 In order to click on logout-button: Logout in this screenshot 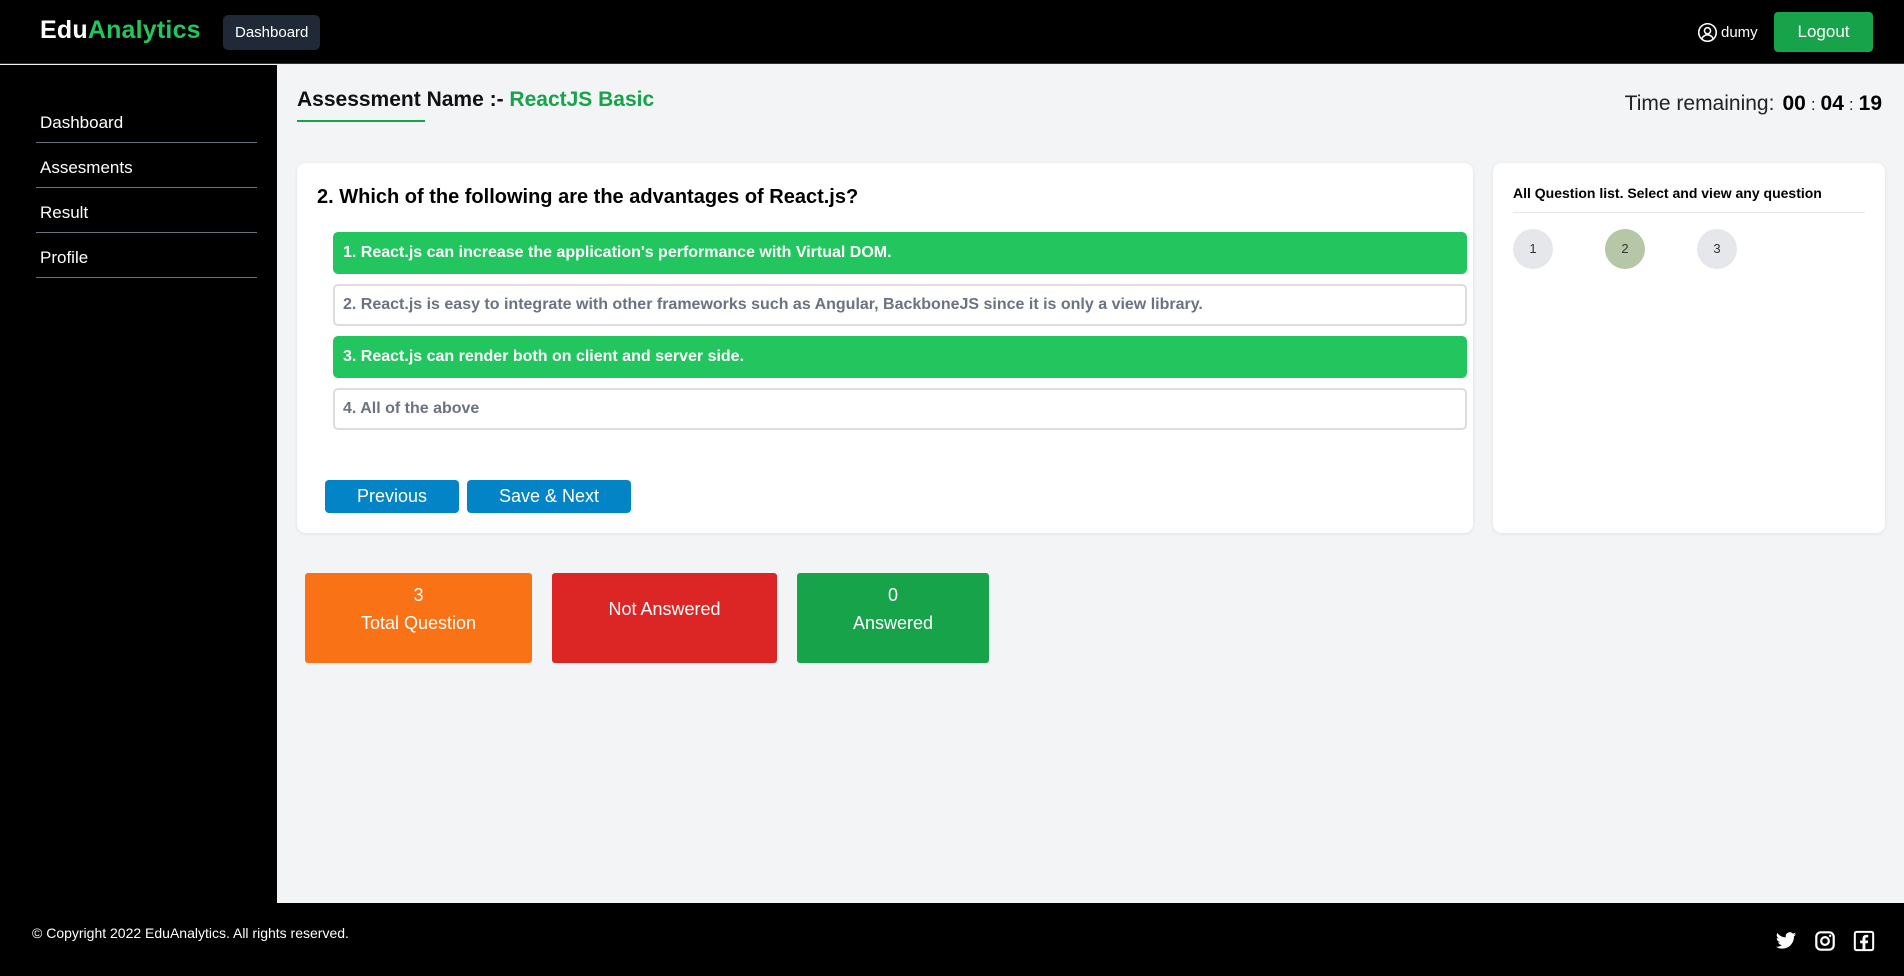, I will do `click(1823, 32)`.